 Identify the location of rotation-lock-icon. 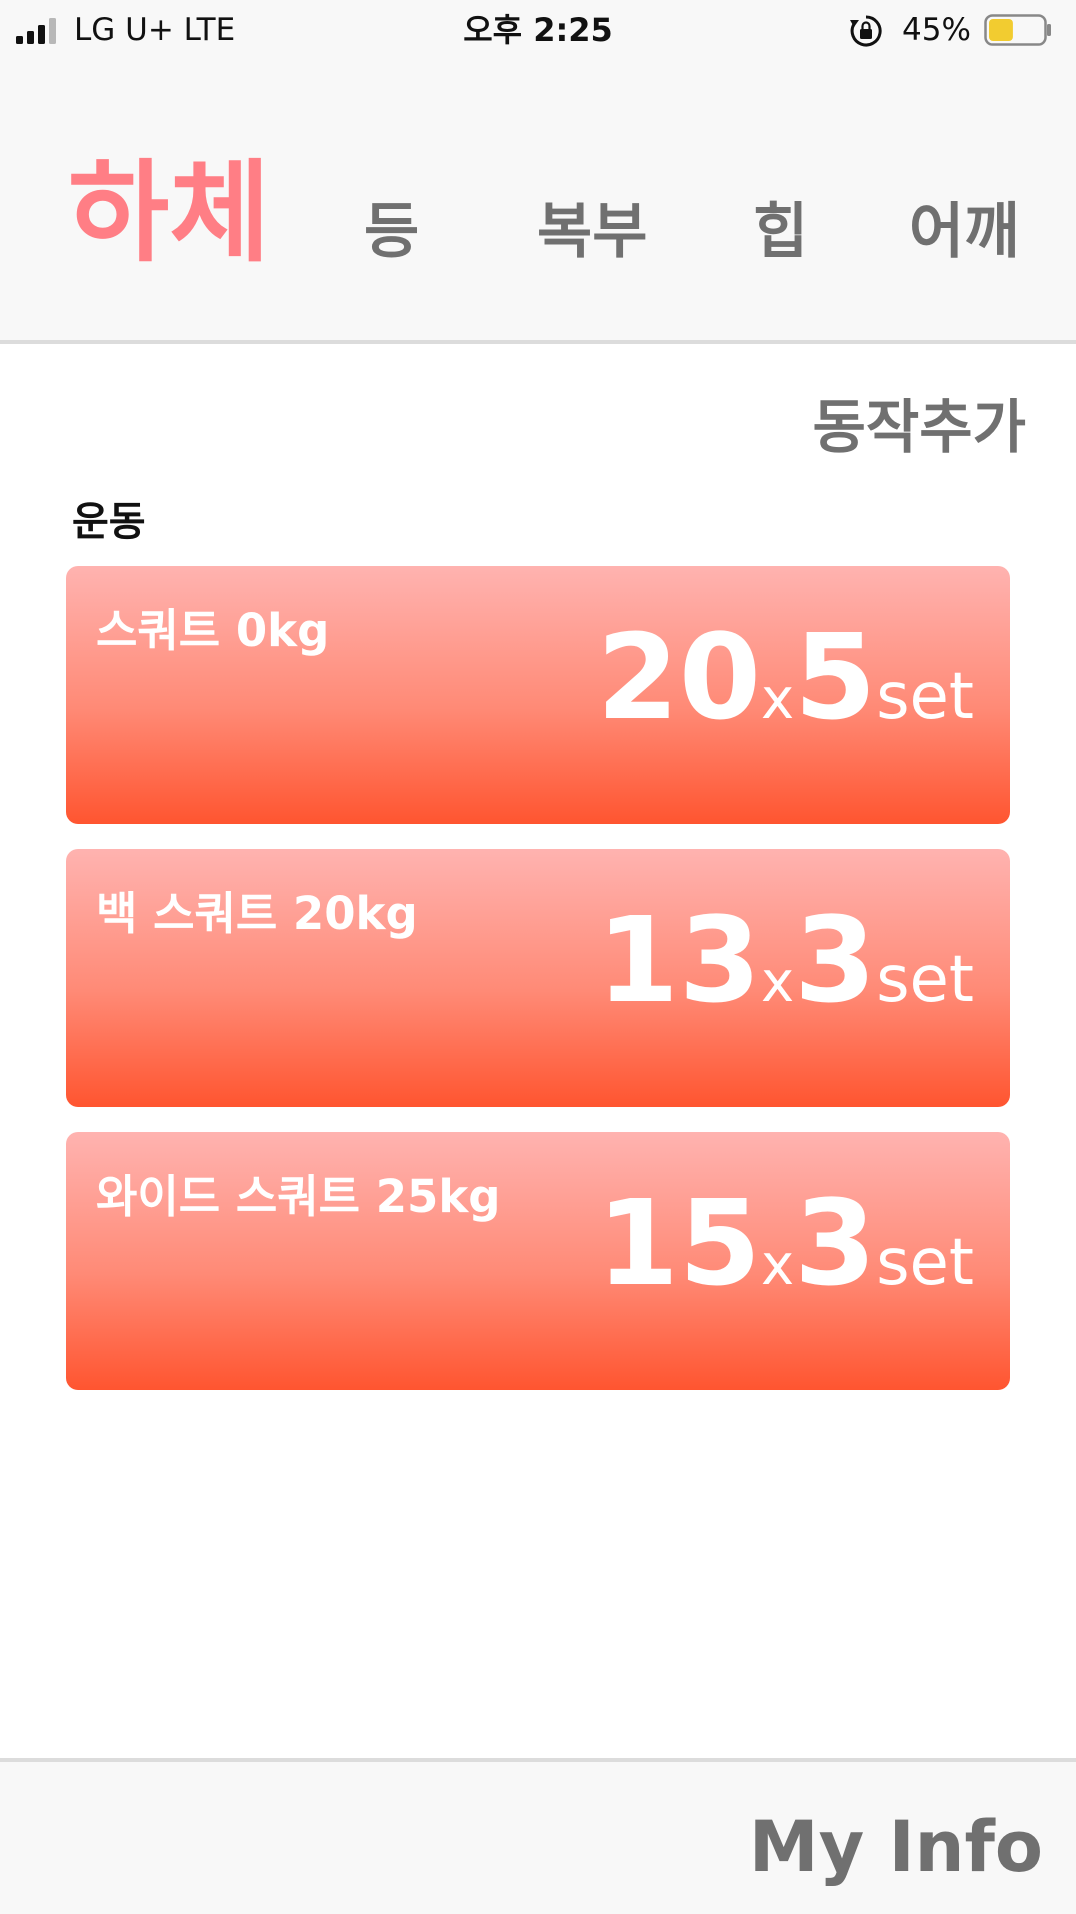
(866, 31).